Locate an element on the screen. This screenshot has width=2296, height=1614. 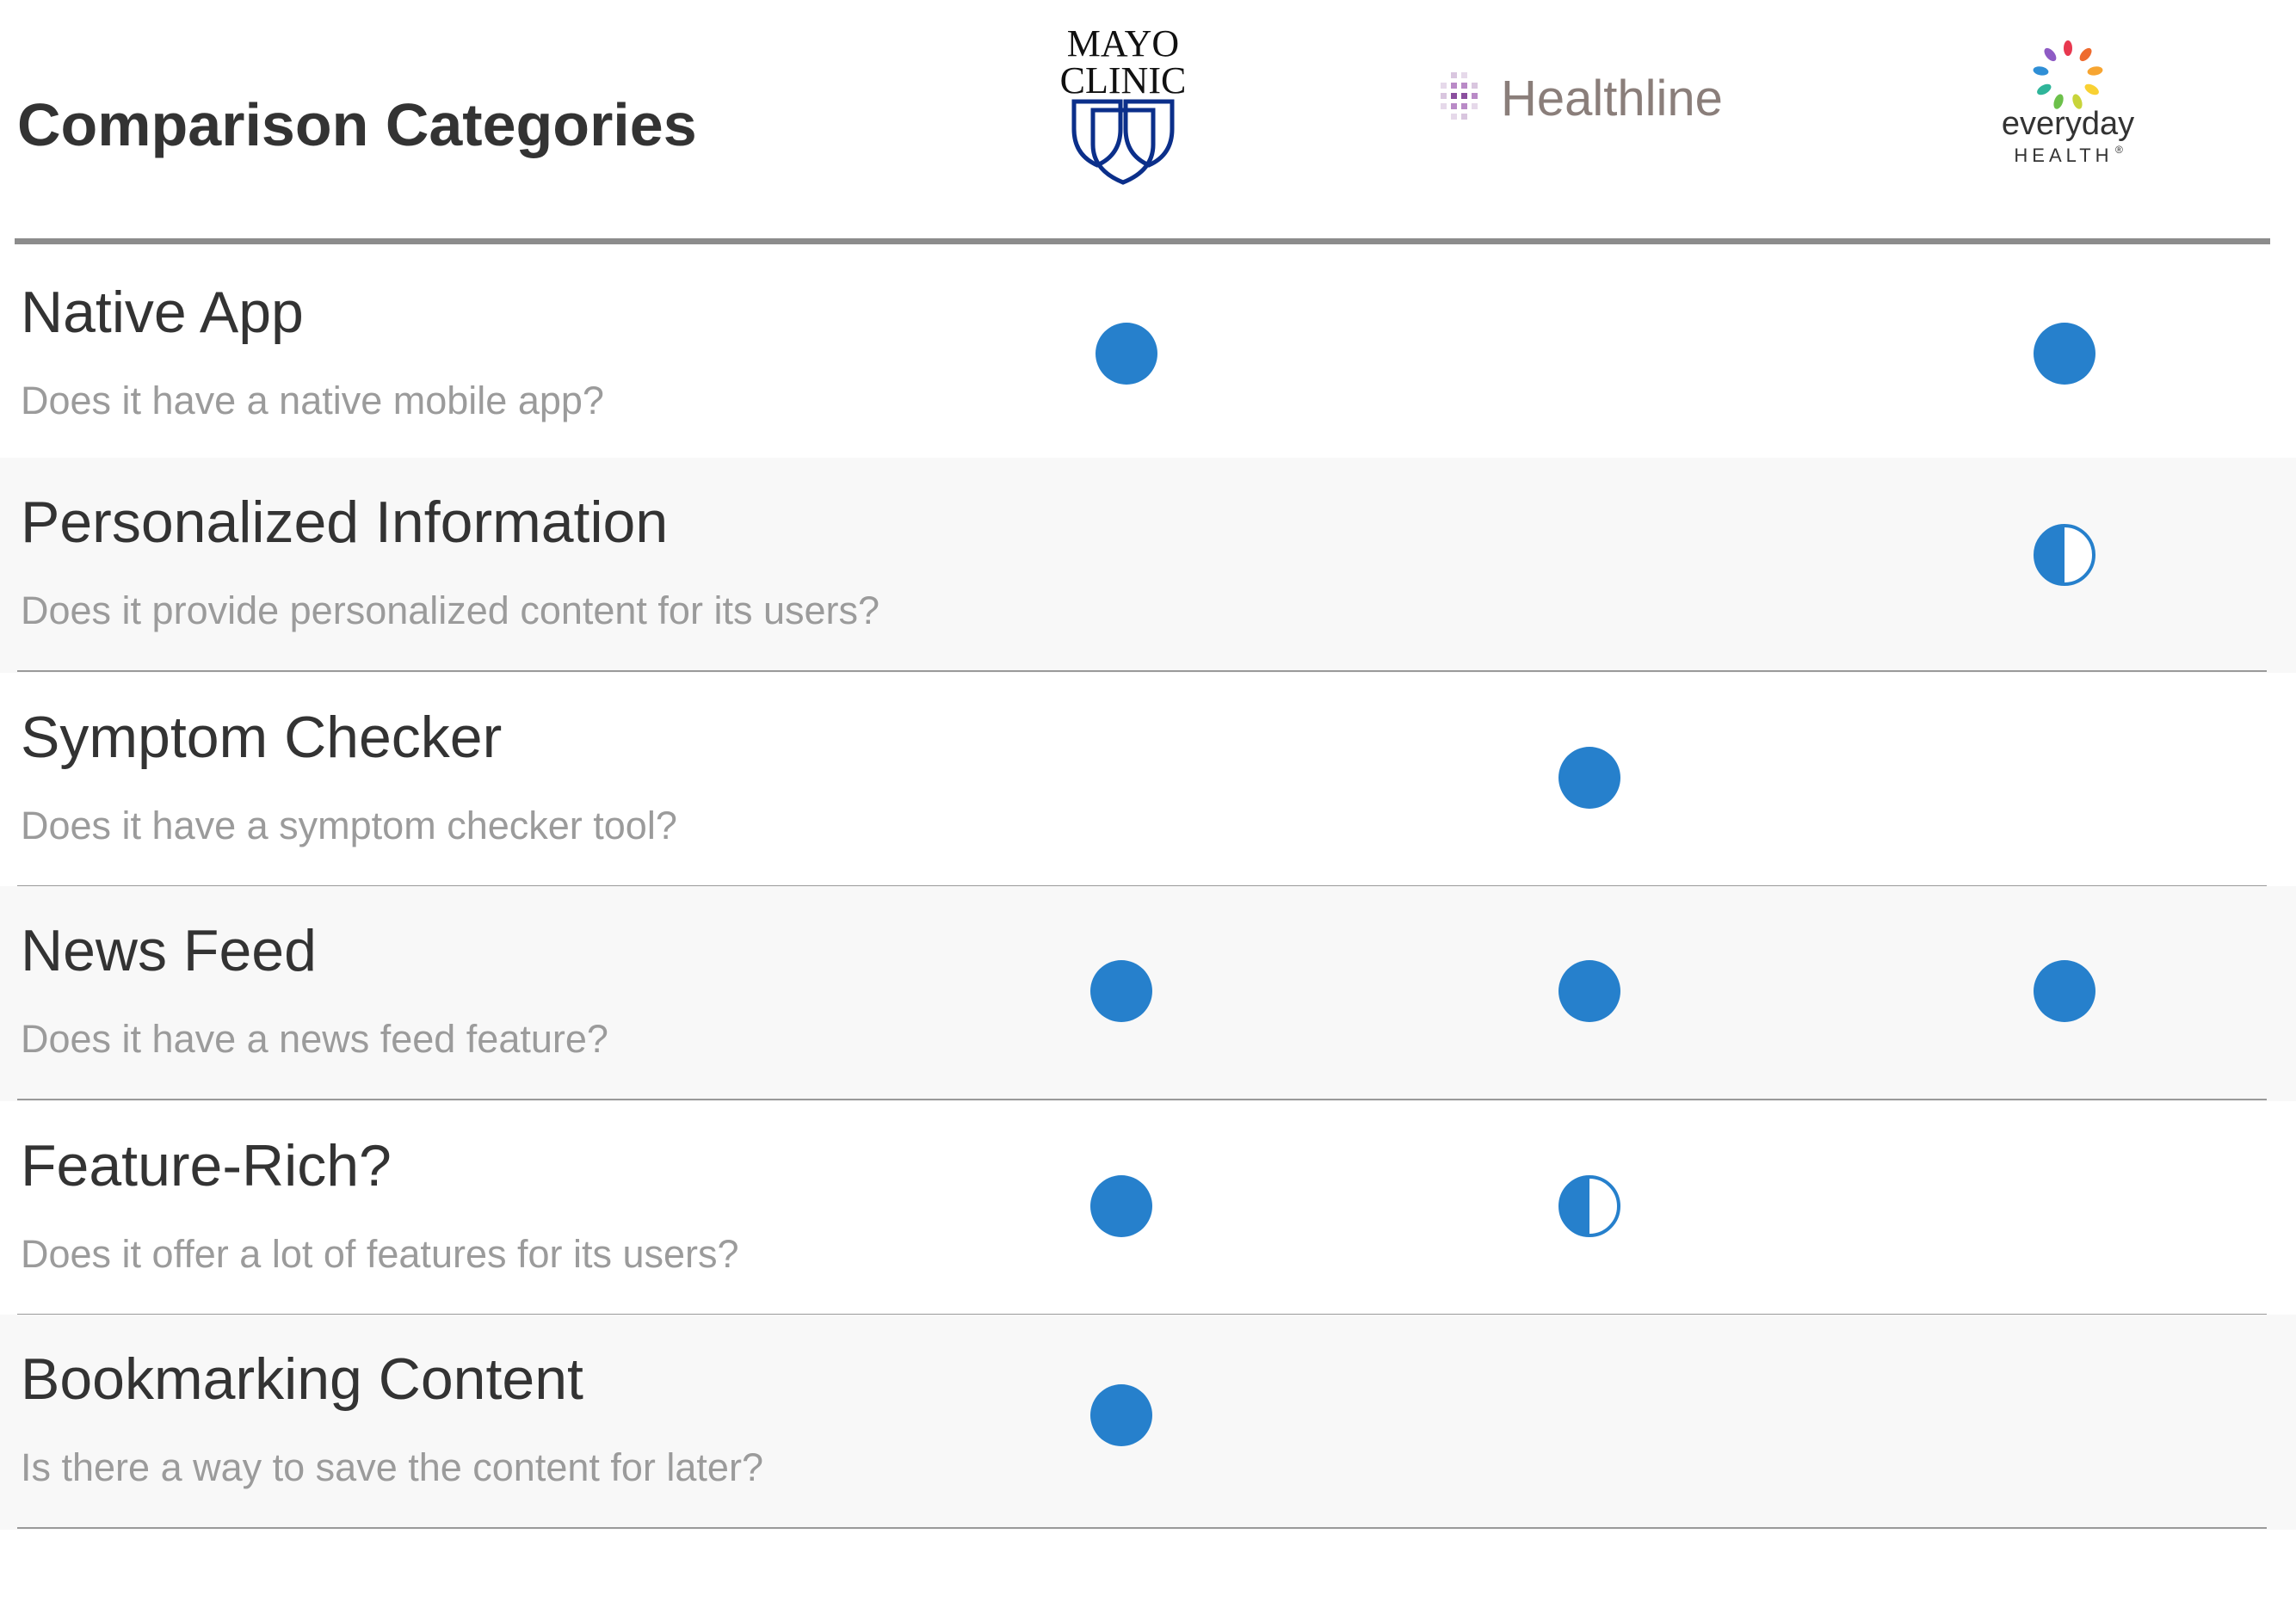
row-title: Symptom Checker is located at coordinates (262, 737).